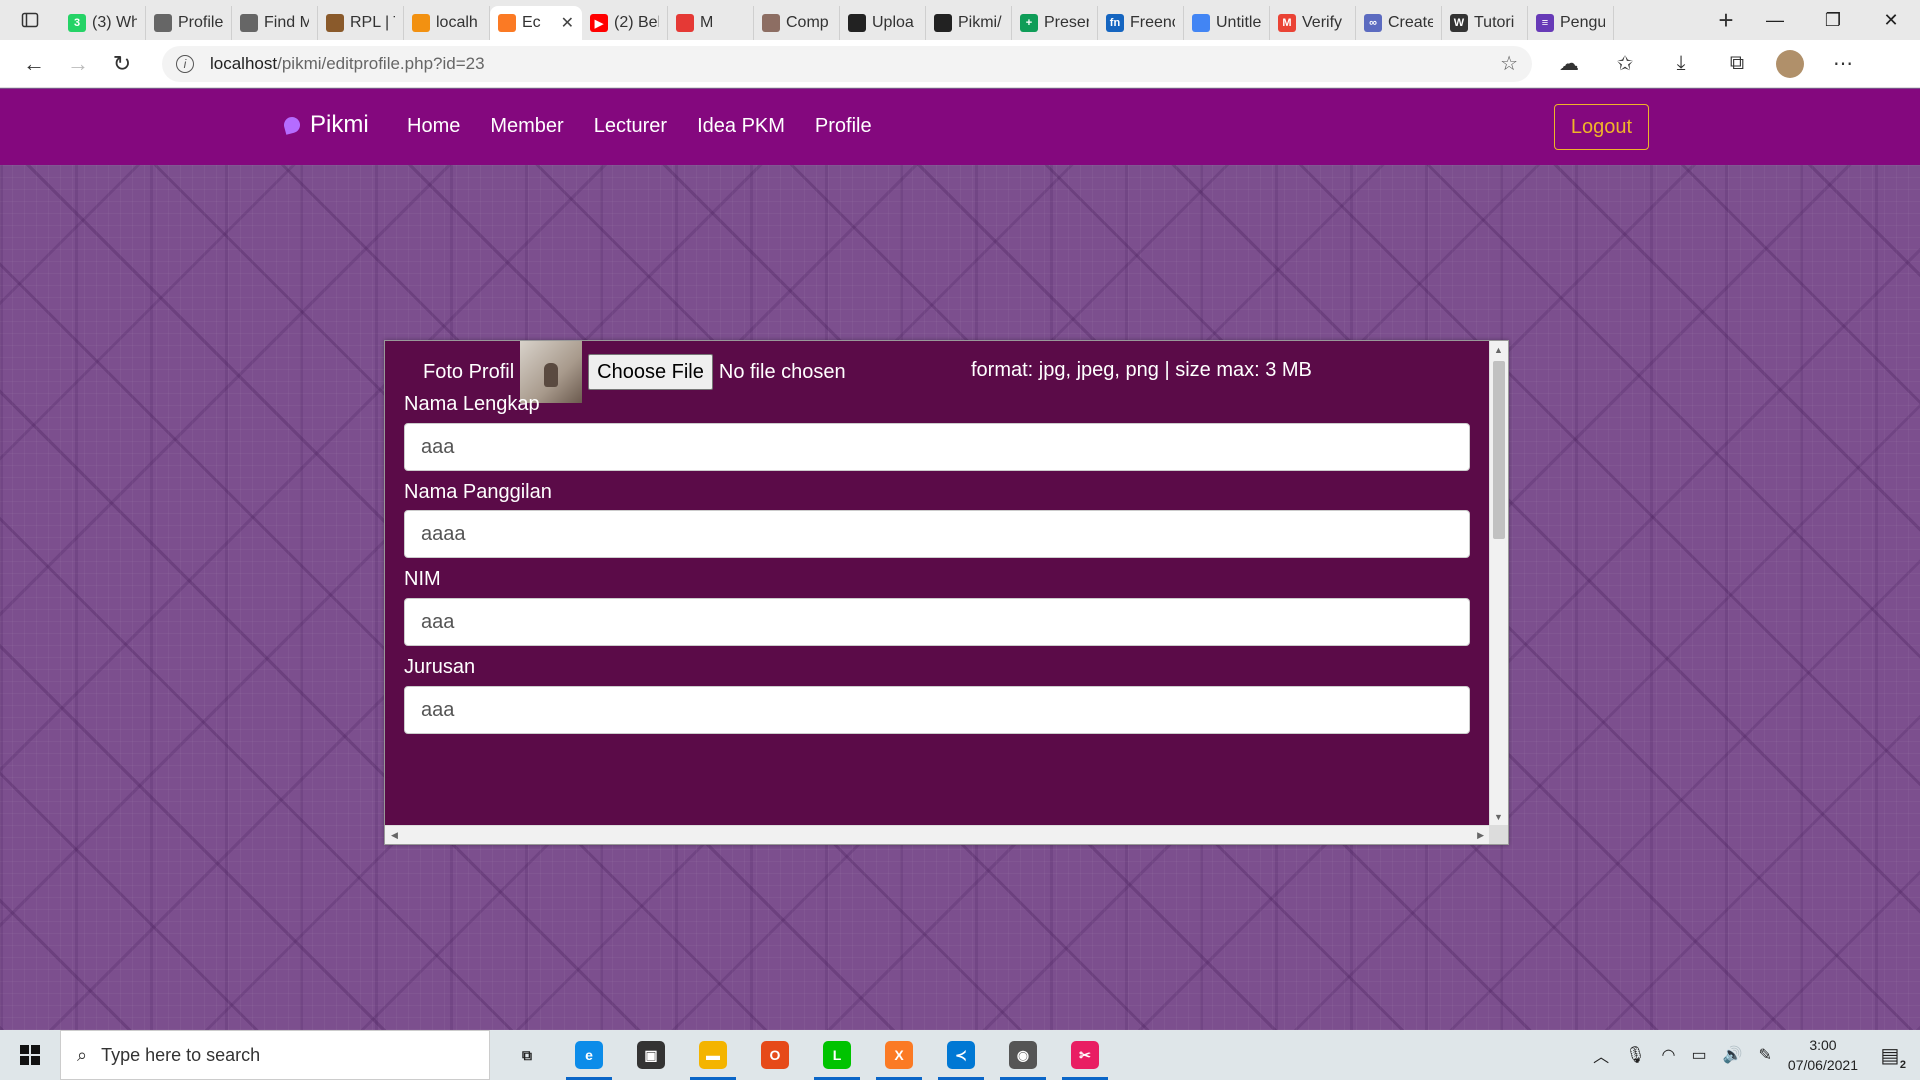 The height and width of the screenshot is (1080, 1920). I want to click on browser-tab: localh, so click(447, 23).